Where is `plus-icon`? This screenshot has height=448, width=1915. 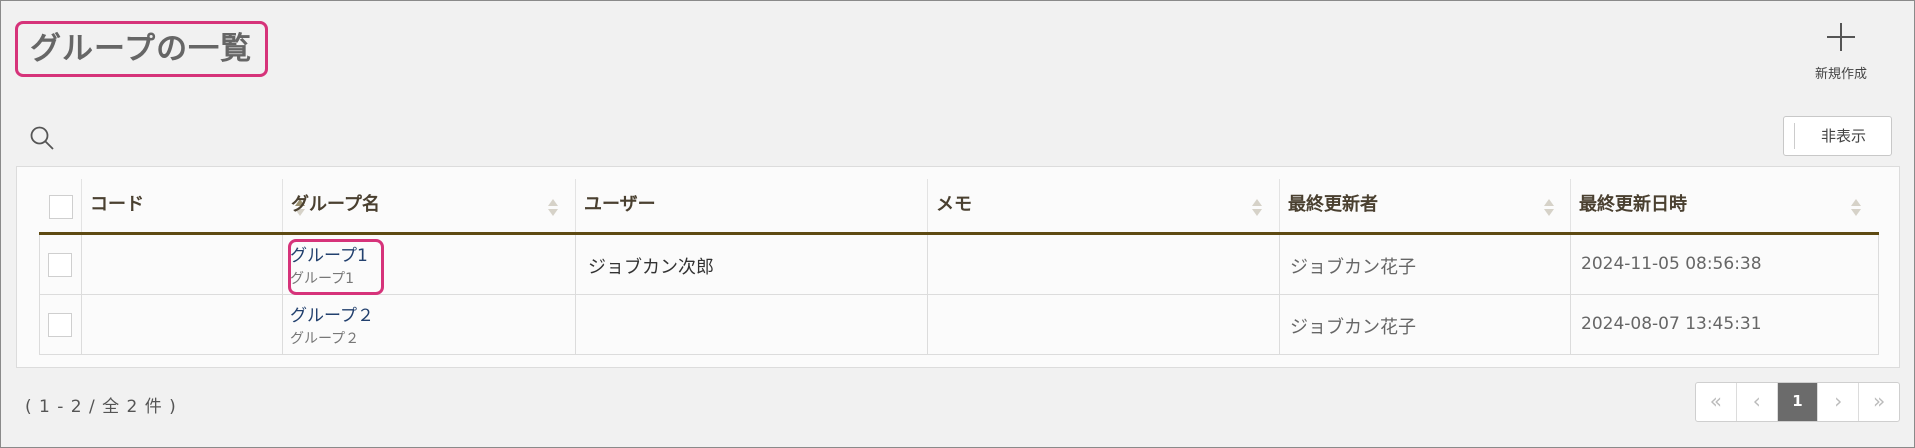
plus-icon is located at coordinates (1841, 37).